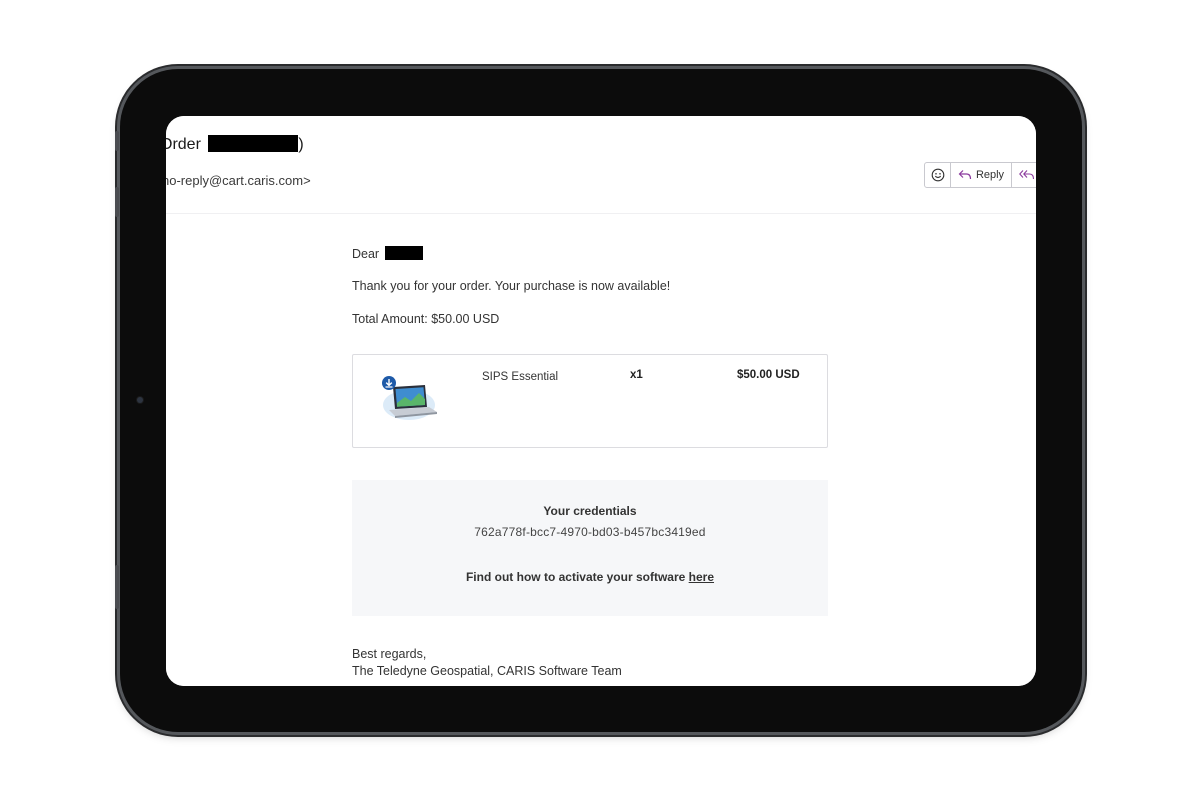  Describe the element at coordinates (990, 175) in the screenshot. I see `reply-label: Reply` at that location.